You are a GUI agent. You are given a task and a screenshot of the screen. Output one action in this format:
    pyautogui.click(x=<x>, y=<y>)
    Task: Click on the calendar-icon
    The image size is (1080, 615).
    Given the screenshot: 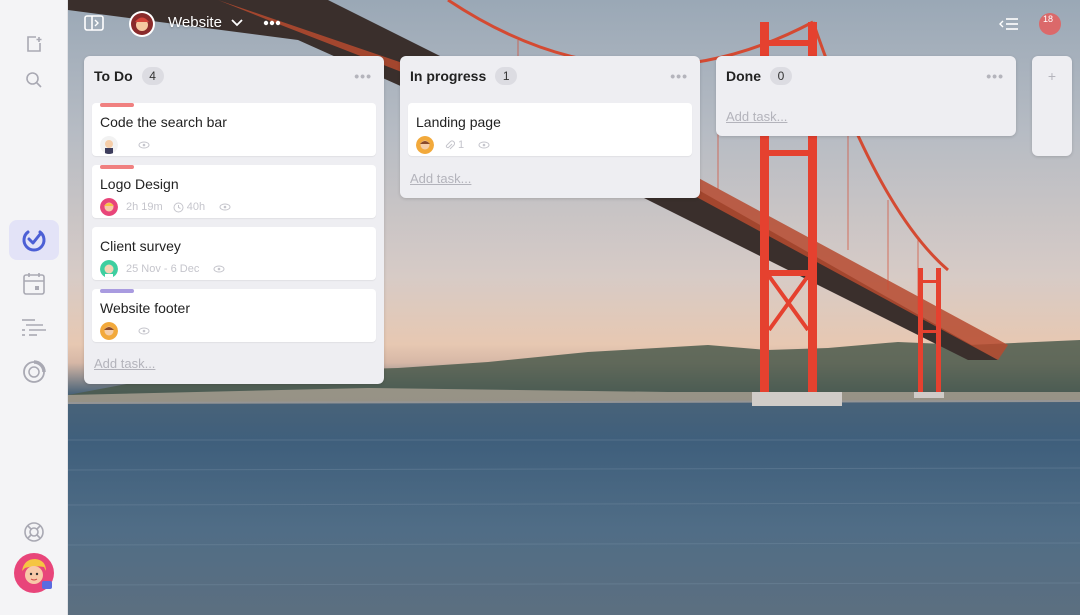 What is the action you would take?
    pyautogui.click(x=34, y=284)
    